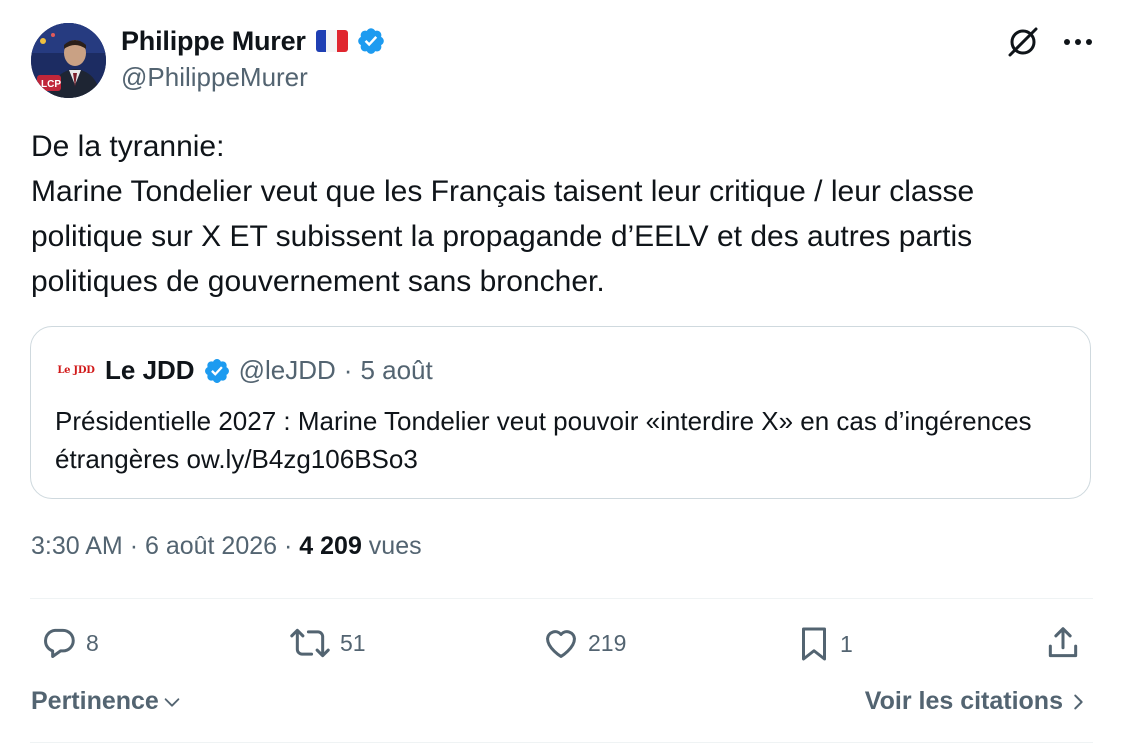  I want to click on more-options-icon, so click(1078, 42).